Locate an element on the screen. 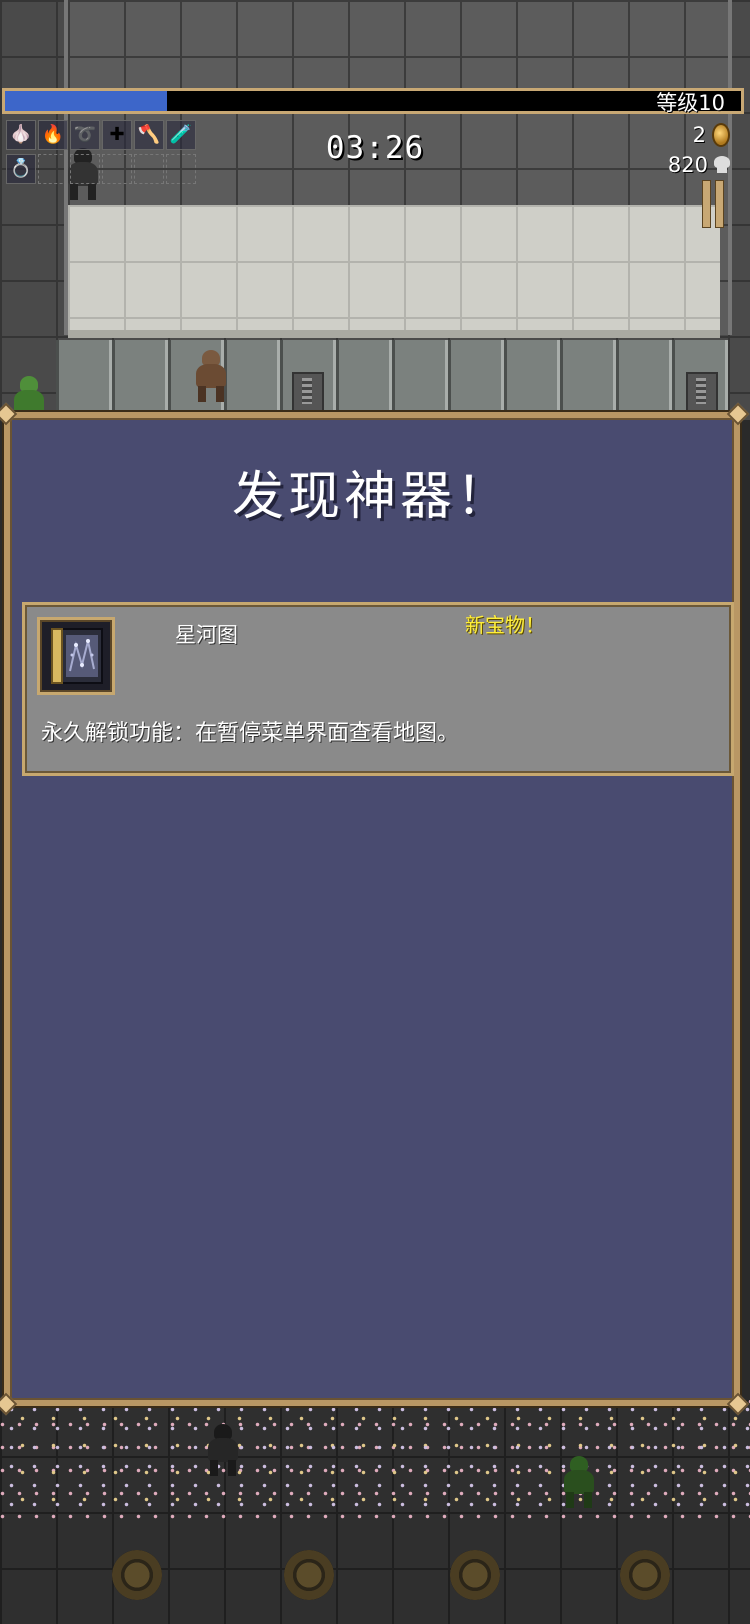 This screenshot has width=750, height=1624. star-map-book-icon is located at coordinates (77, 656).